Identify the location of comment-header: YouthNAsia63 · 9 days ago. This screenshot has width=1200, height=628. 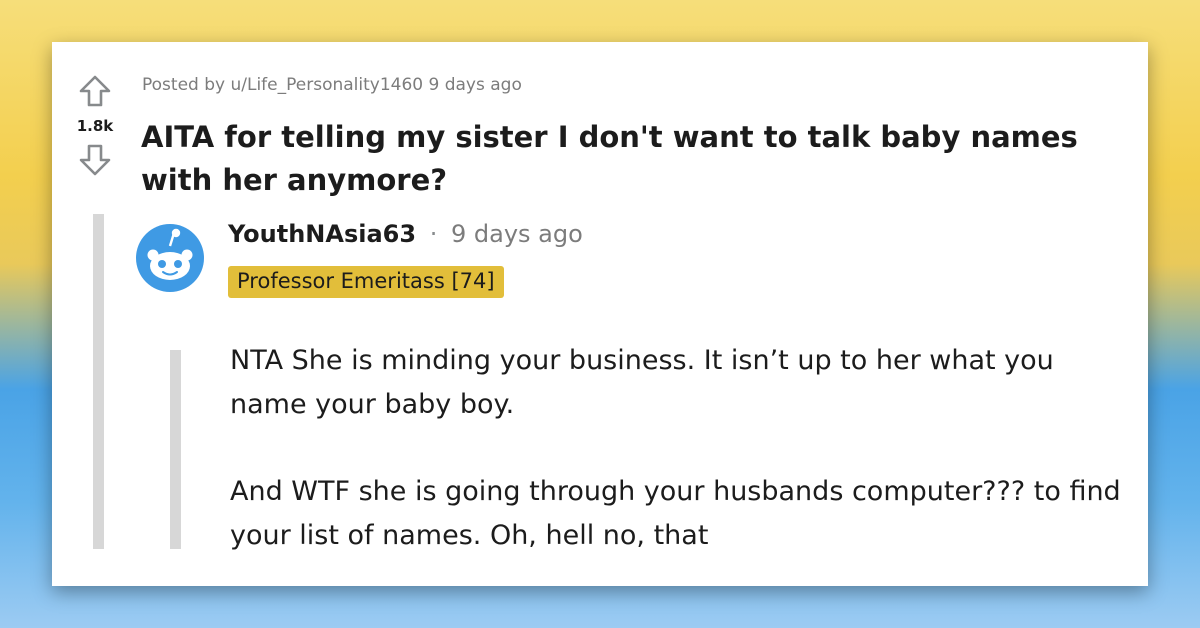
(405, 234).